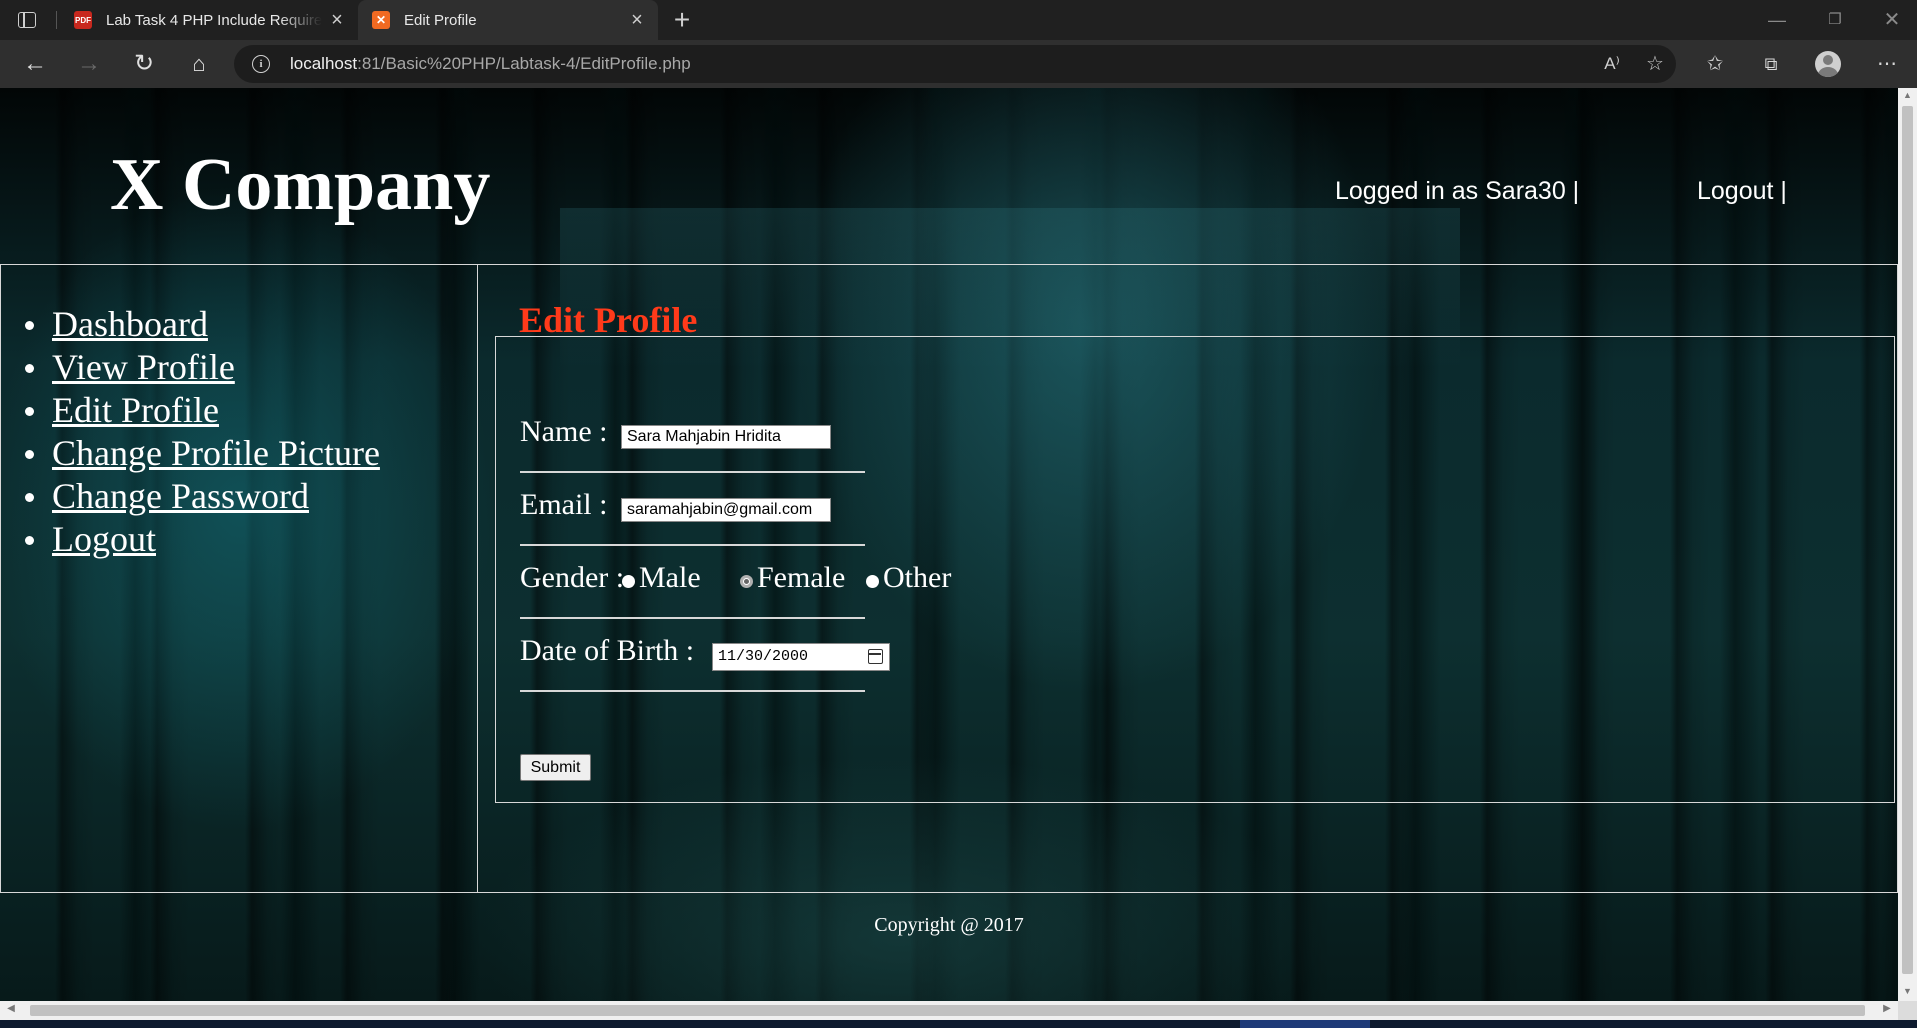 This screenshot has height=1028, width=1917. Describe the element at coordinates (130, 324) in the screenshot. I see `dashboard-link: Dashboard` at that location.